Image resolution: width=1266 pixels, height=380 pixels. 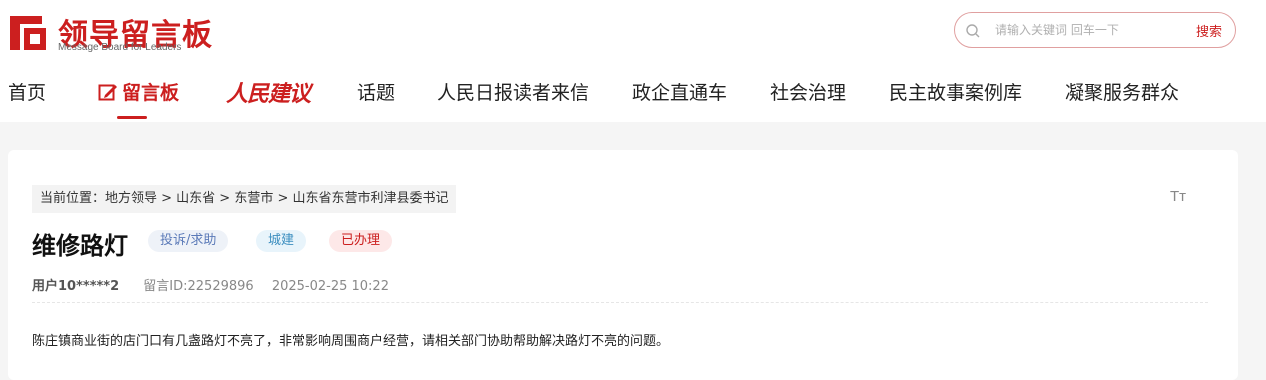 What do you see at coordinates (27, 91) in the screenshot?
I see `nav-item-home: 首页` at bounding box center [27, 91].